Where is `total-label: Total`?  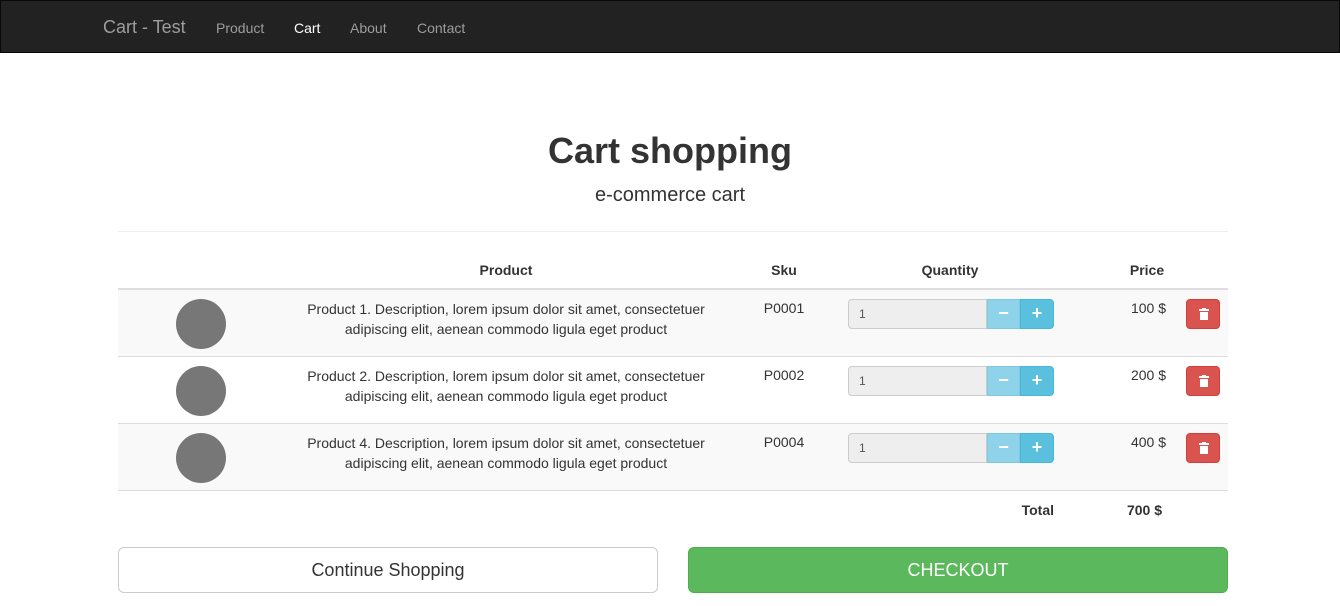
total-label: Total is located at coordinates (1037, 510).